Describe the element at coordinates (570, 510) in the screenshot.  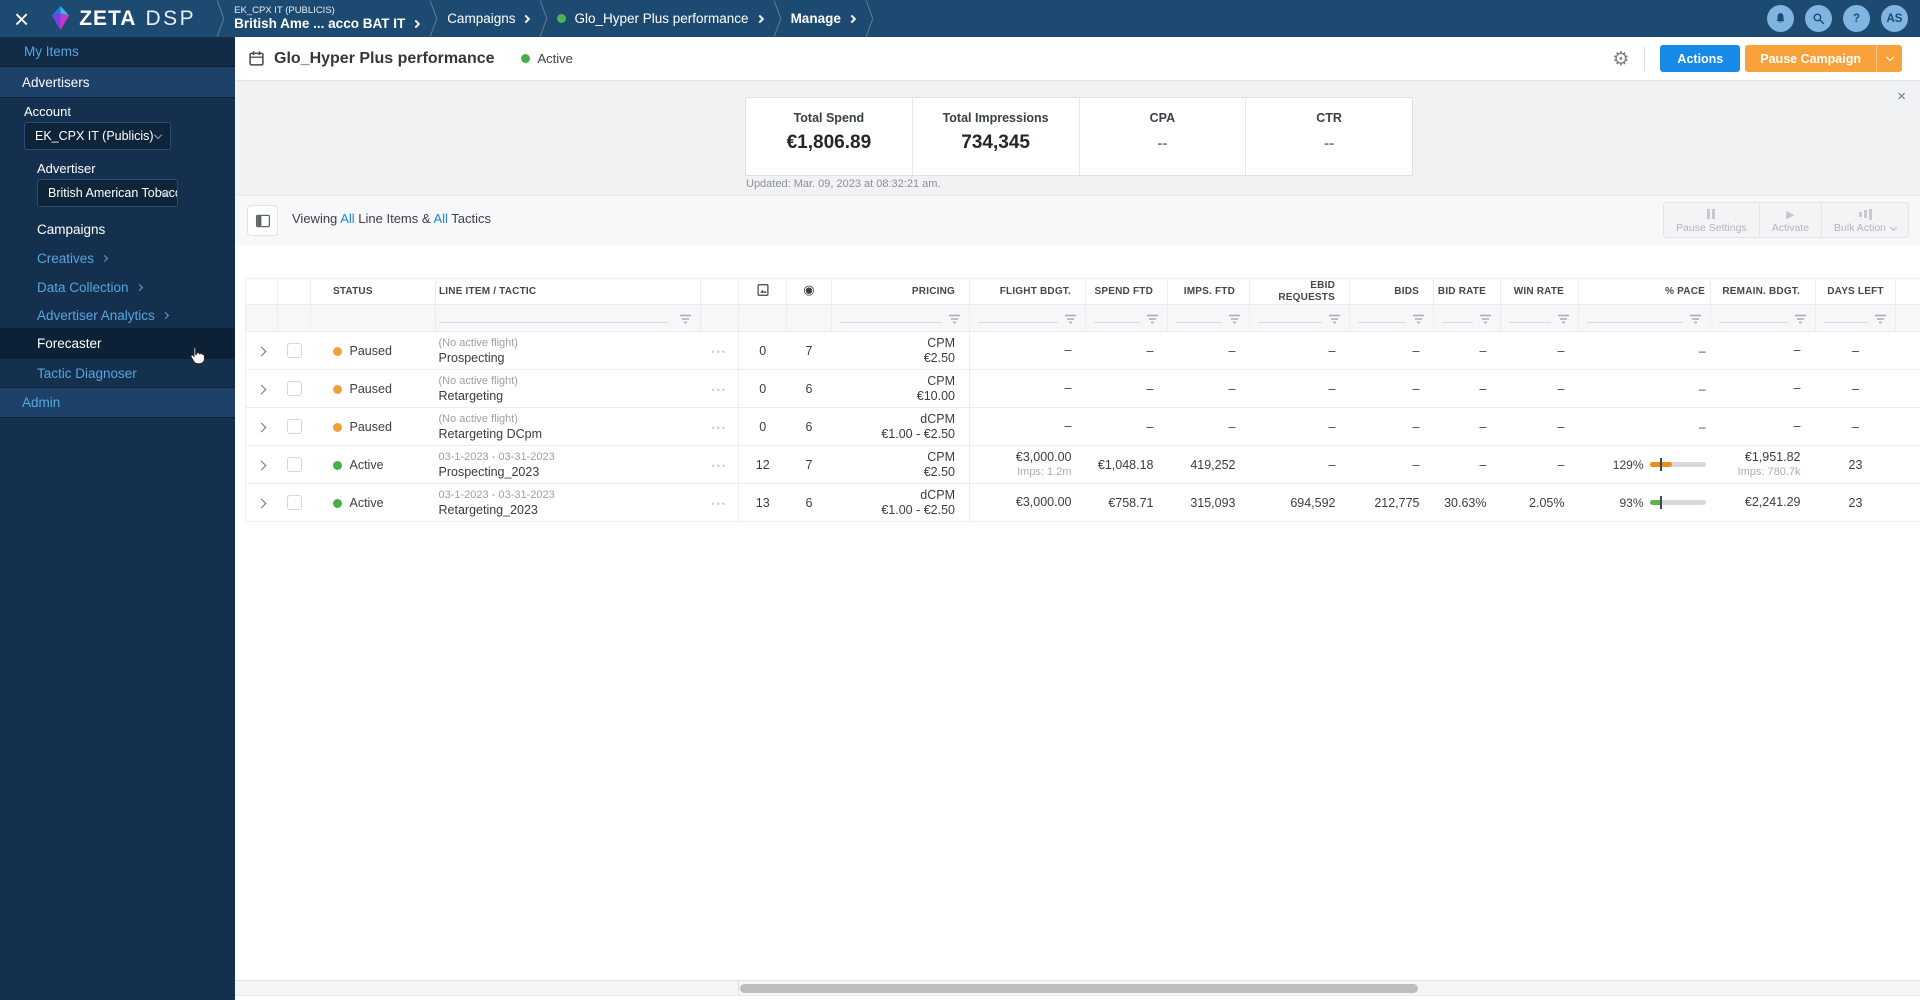
I see `line-item-name: Retargeting_2023` at that location.